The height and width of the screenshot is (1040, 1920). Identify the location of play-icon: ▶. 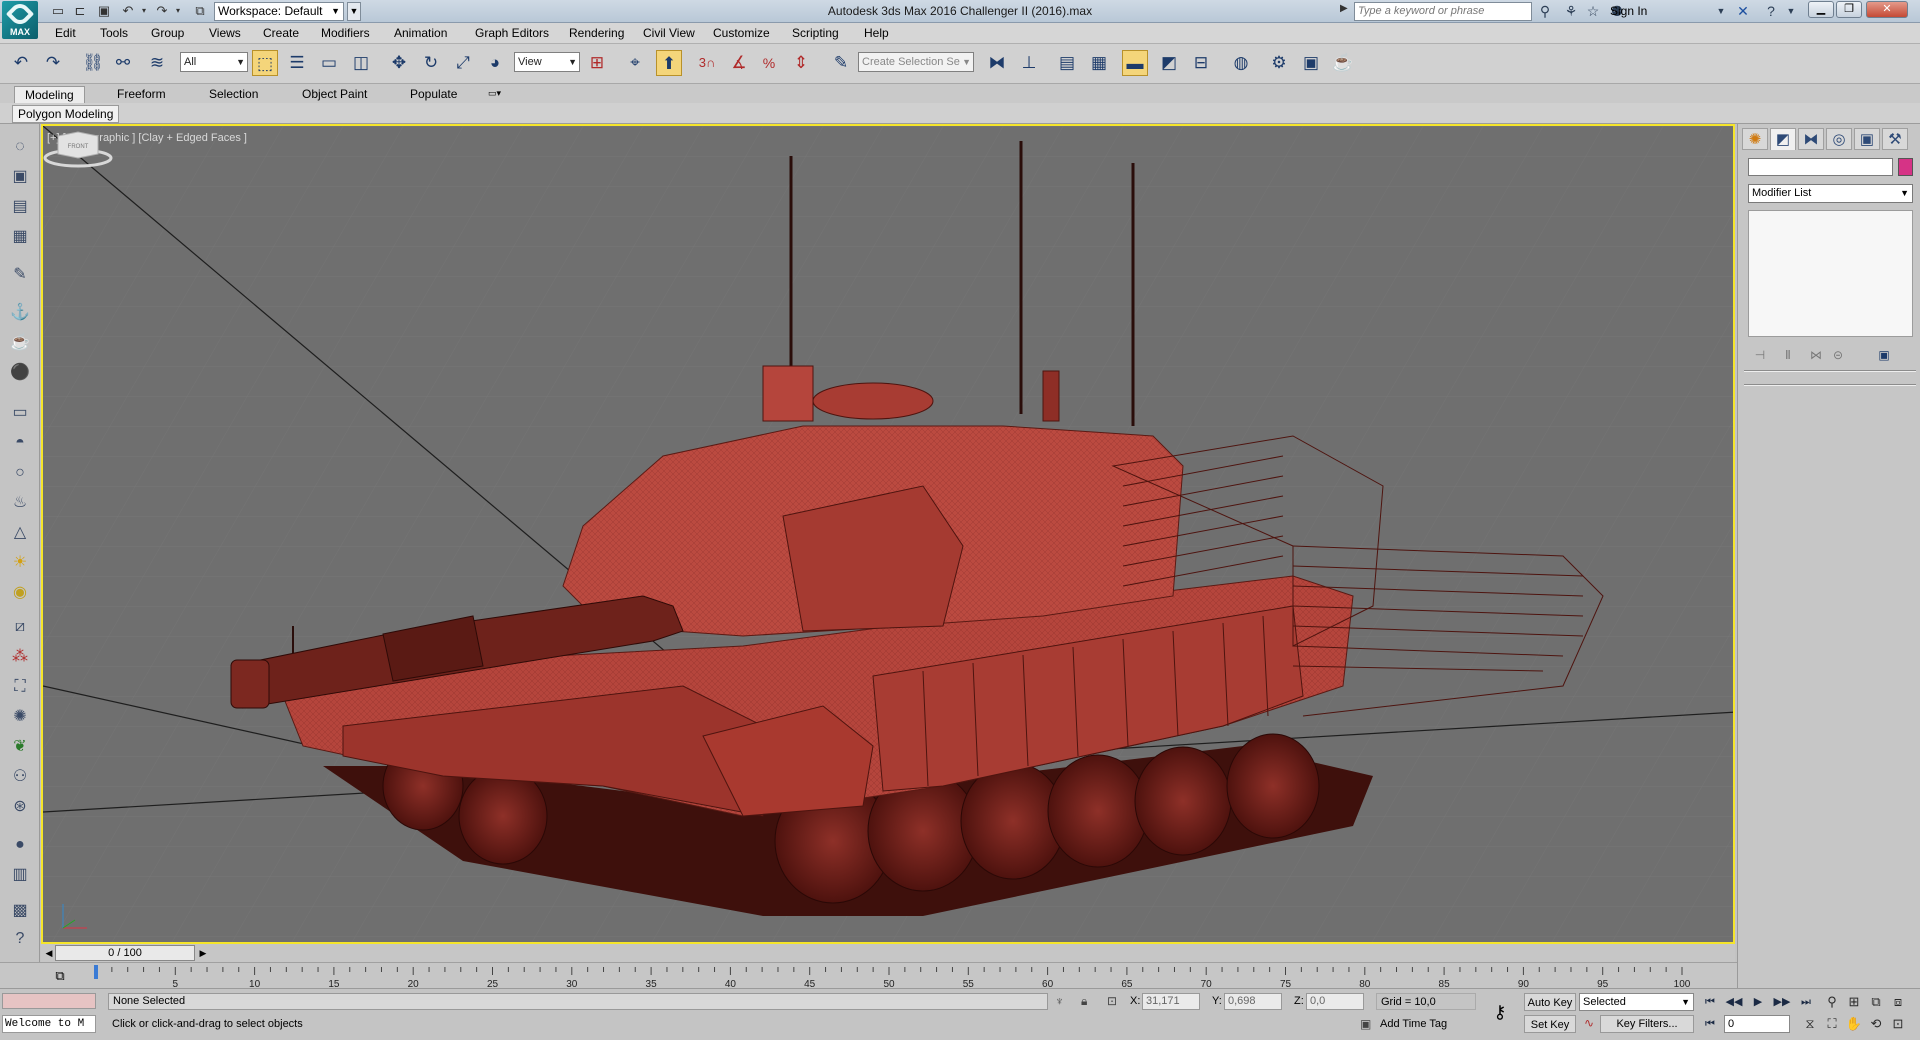
(1758, 1002).